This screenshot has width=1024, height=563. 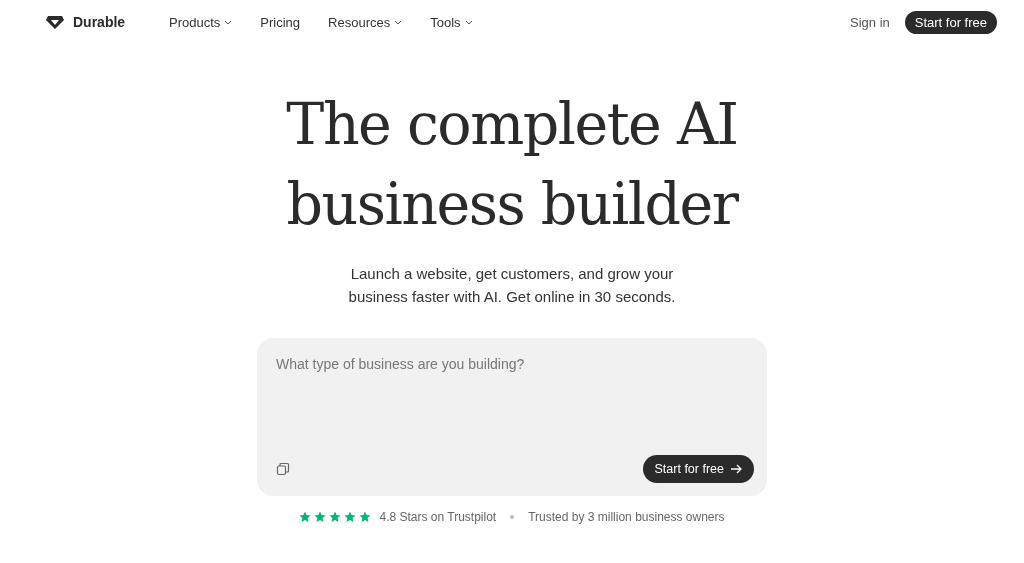 I want to click on headline: The complete AI, so click(x=512, y=124).